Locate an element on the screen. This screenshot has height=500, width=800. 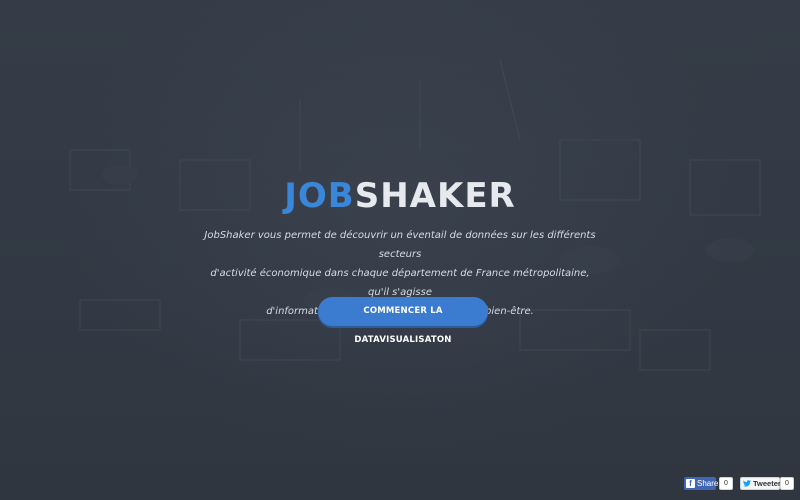
logo-shaker: SHAKER is located at coordinates (435, 196).